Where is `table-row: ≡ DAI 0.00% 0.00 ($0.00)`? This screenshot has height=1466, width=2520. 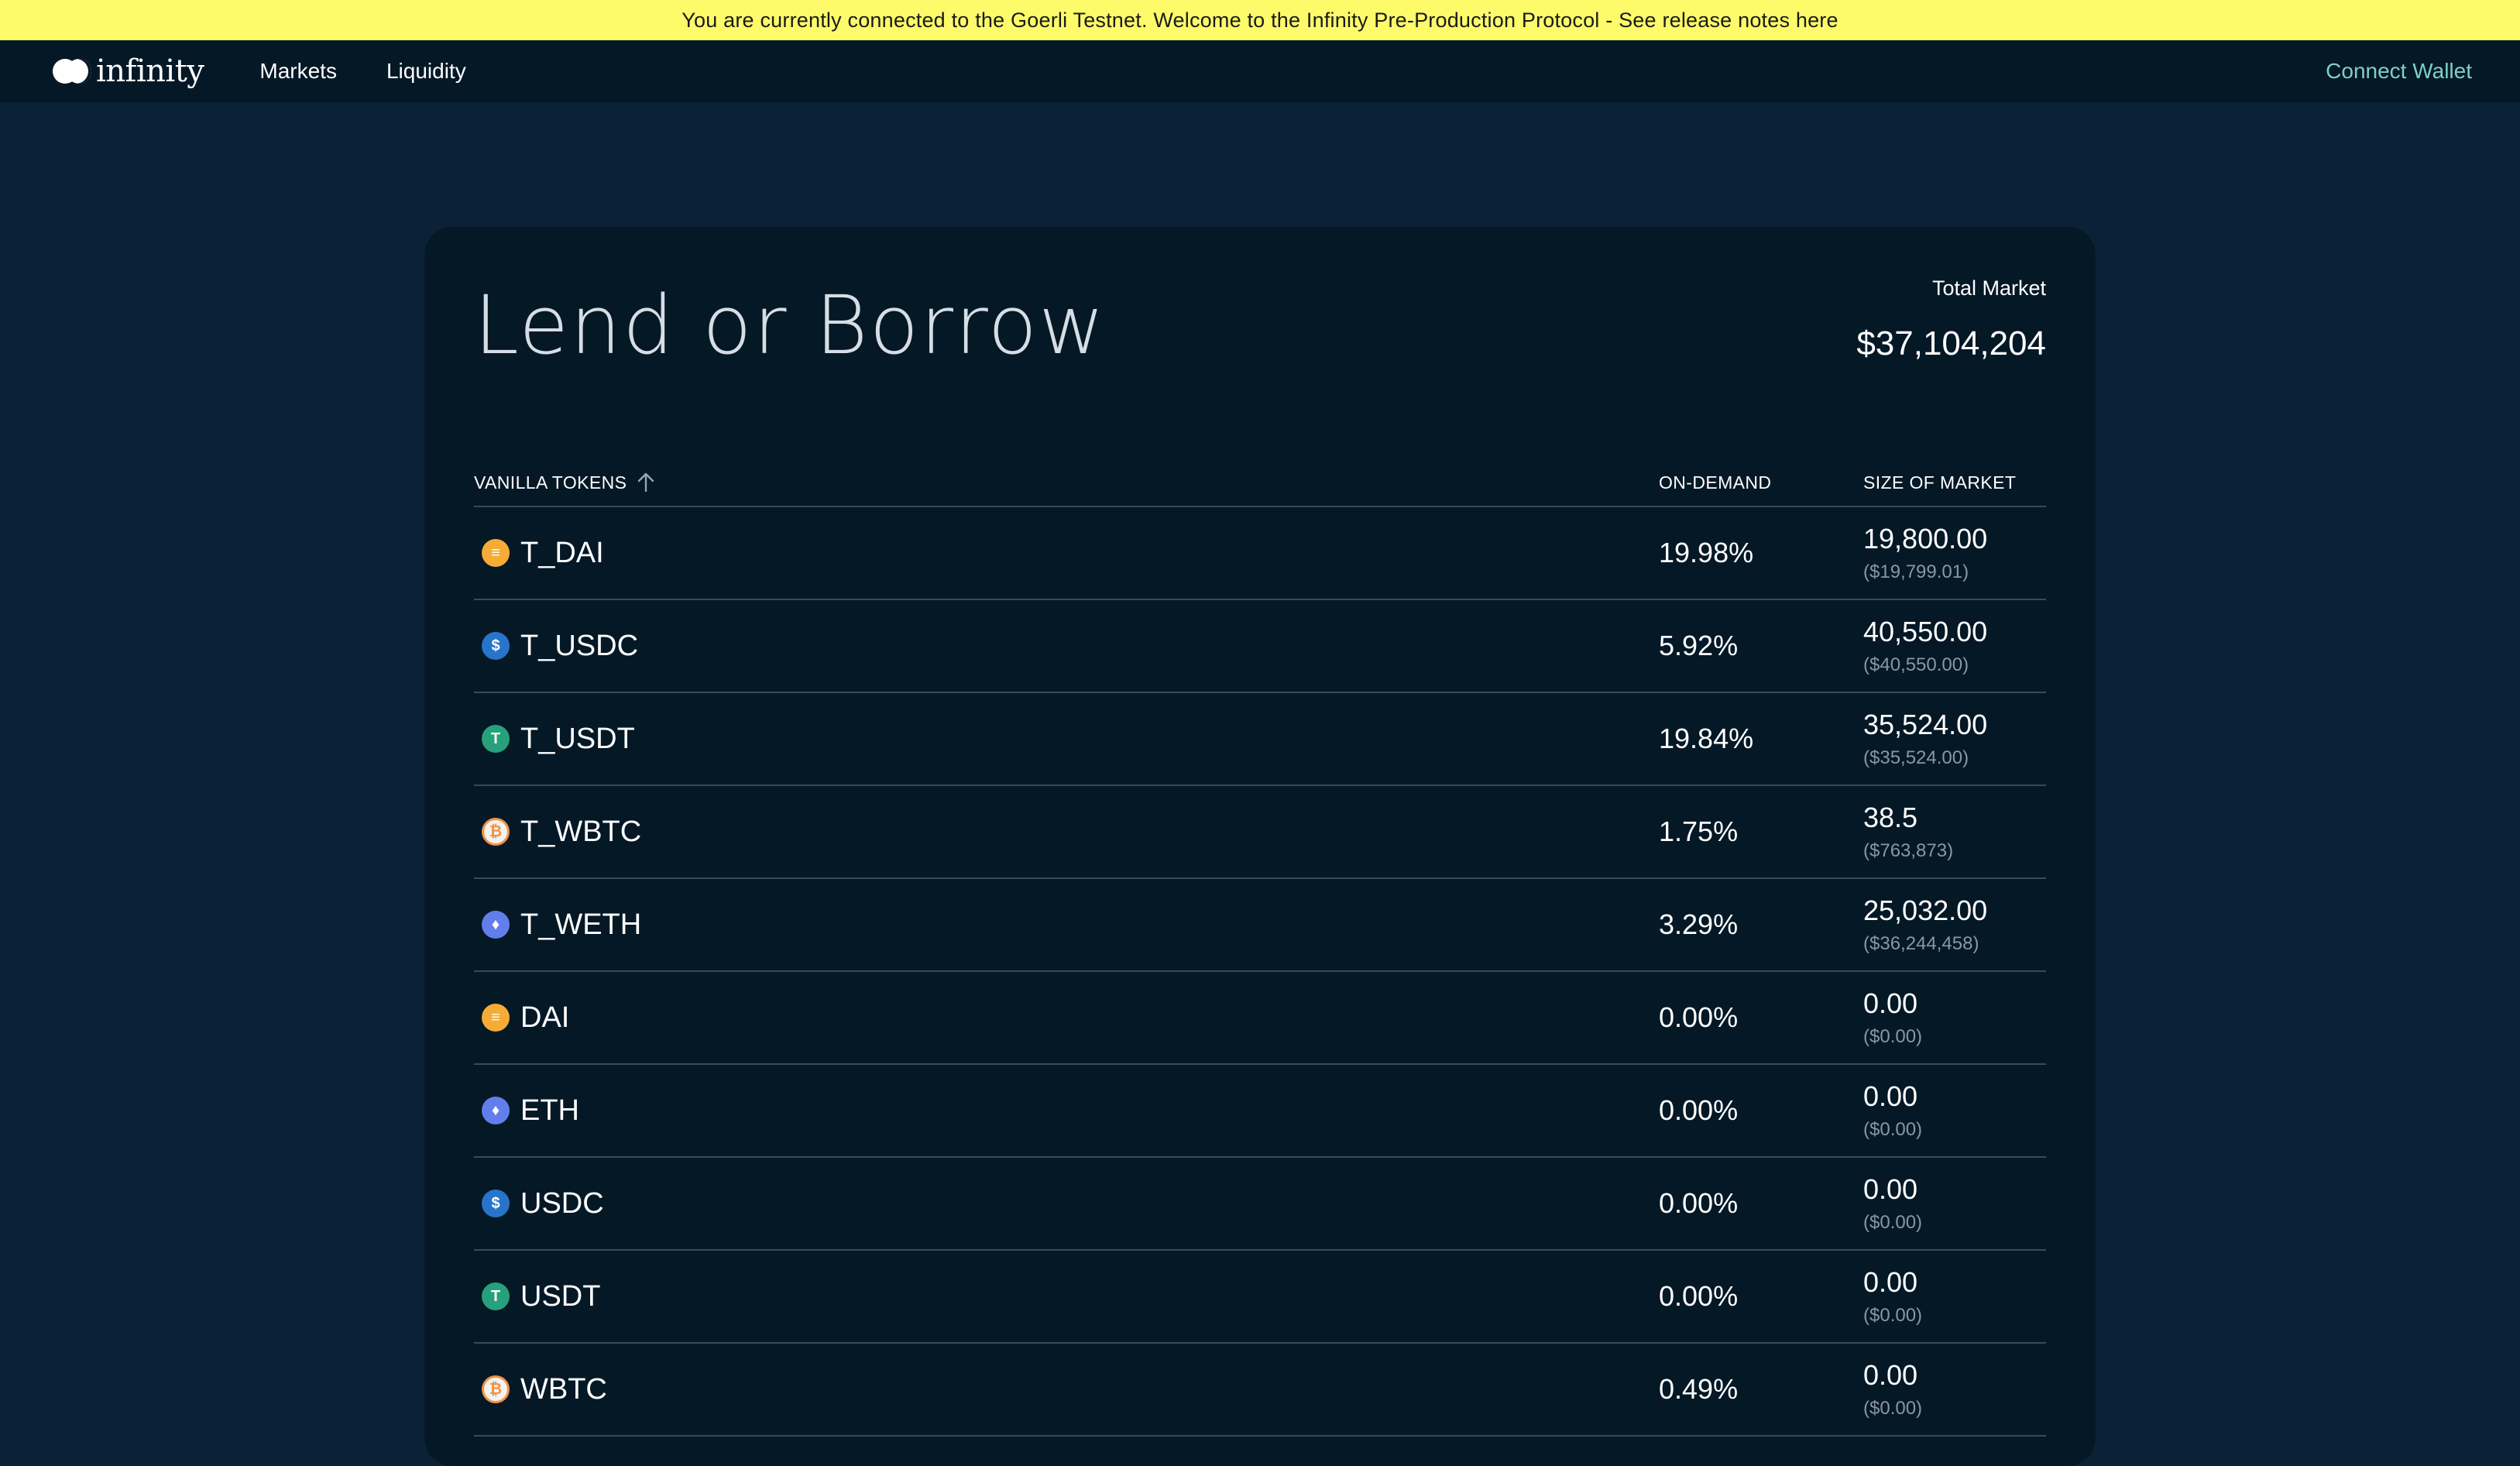 table-row: ≡ DAI 0.00% 0.00 ($0.00) is located at coordinates (1260, 1018).